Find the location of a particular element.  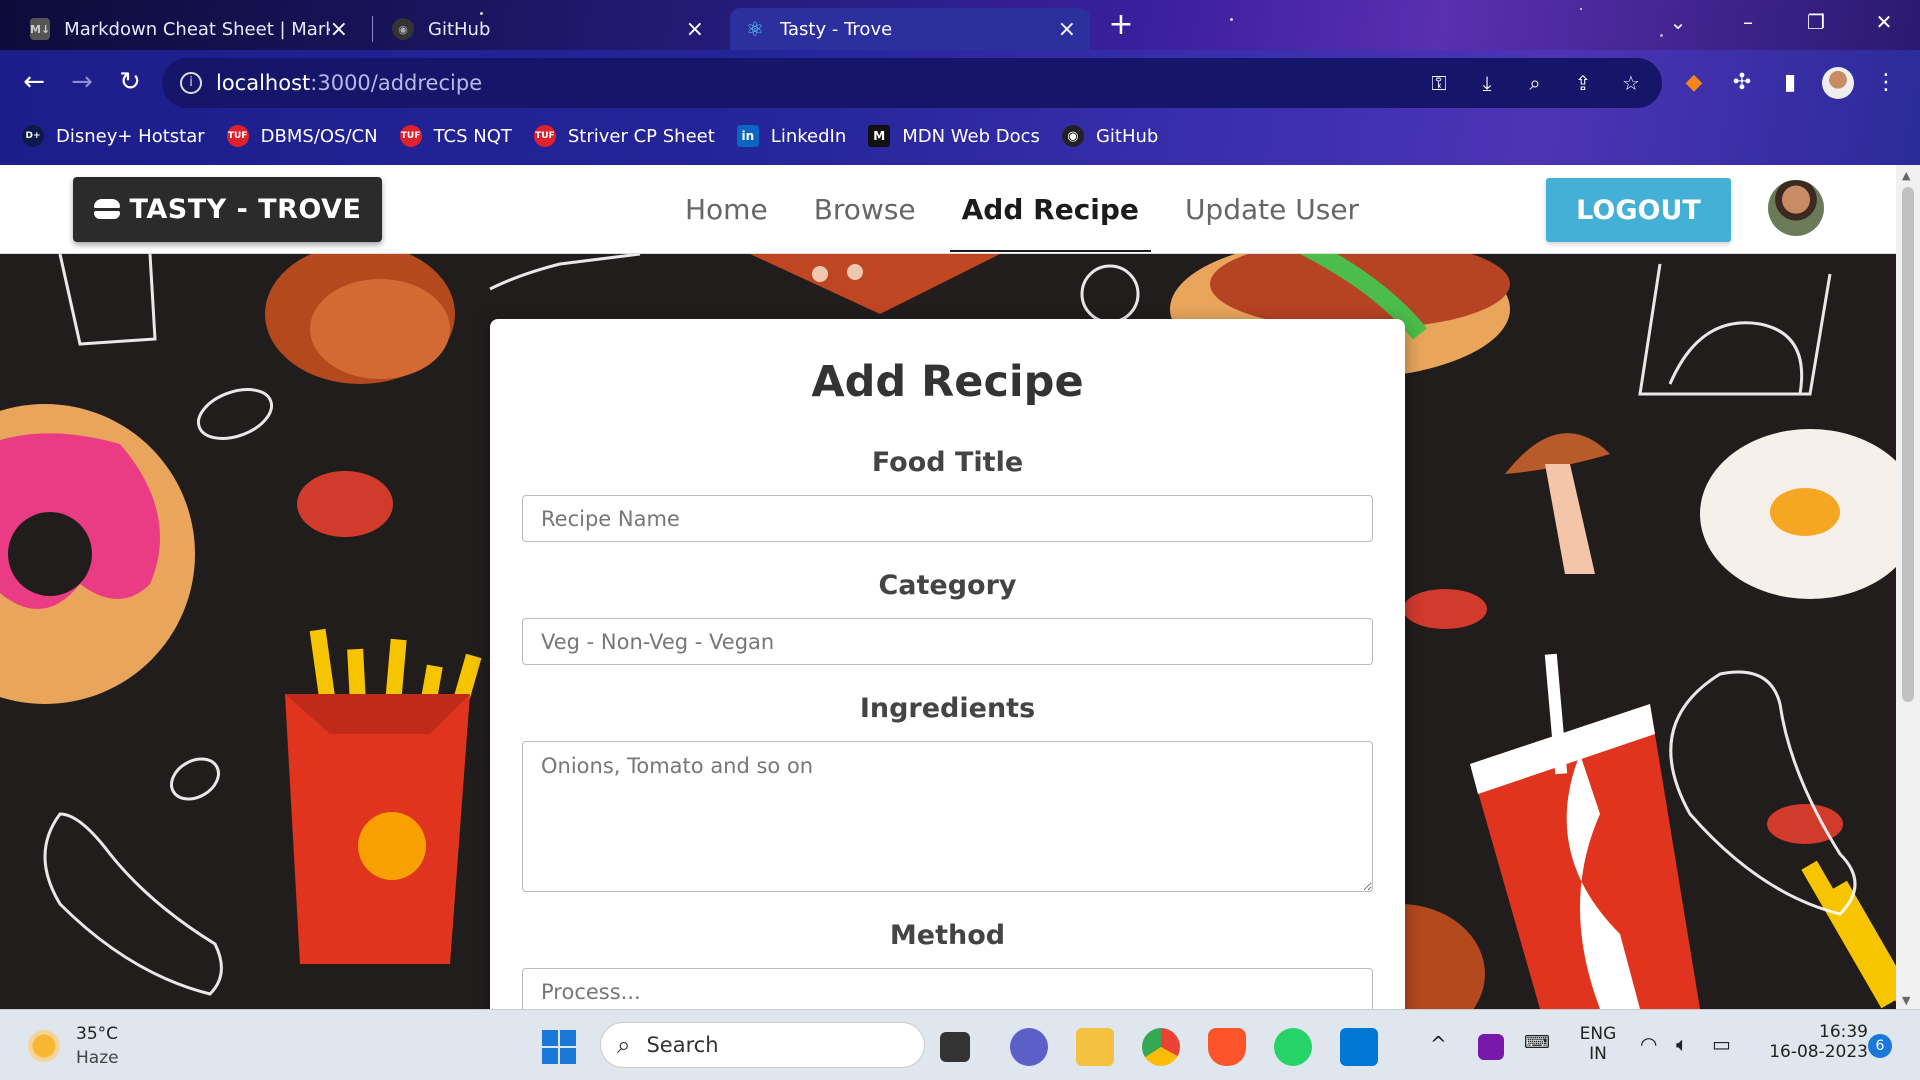

tab-title: GitHub is located at coordinates (459, 29).